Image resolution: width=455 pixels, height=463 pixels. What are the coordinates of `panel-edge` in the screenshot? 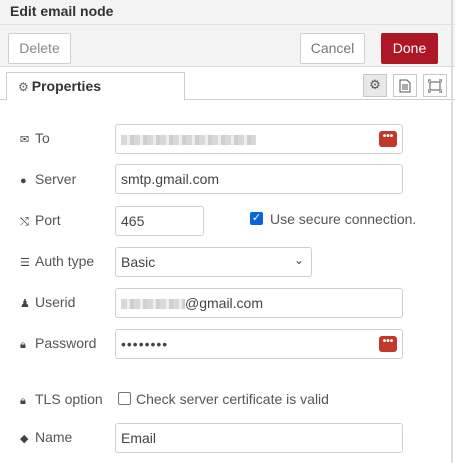 It's located at (452, 231).